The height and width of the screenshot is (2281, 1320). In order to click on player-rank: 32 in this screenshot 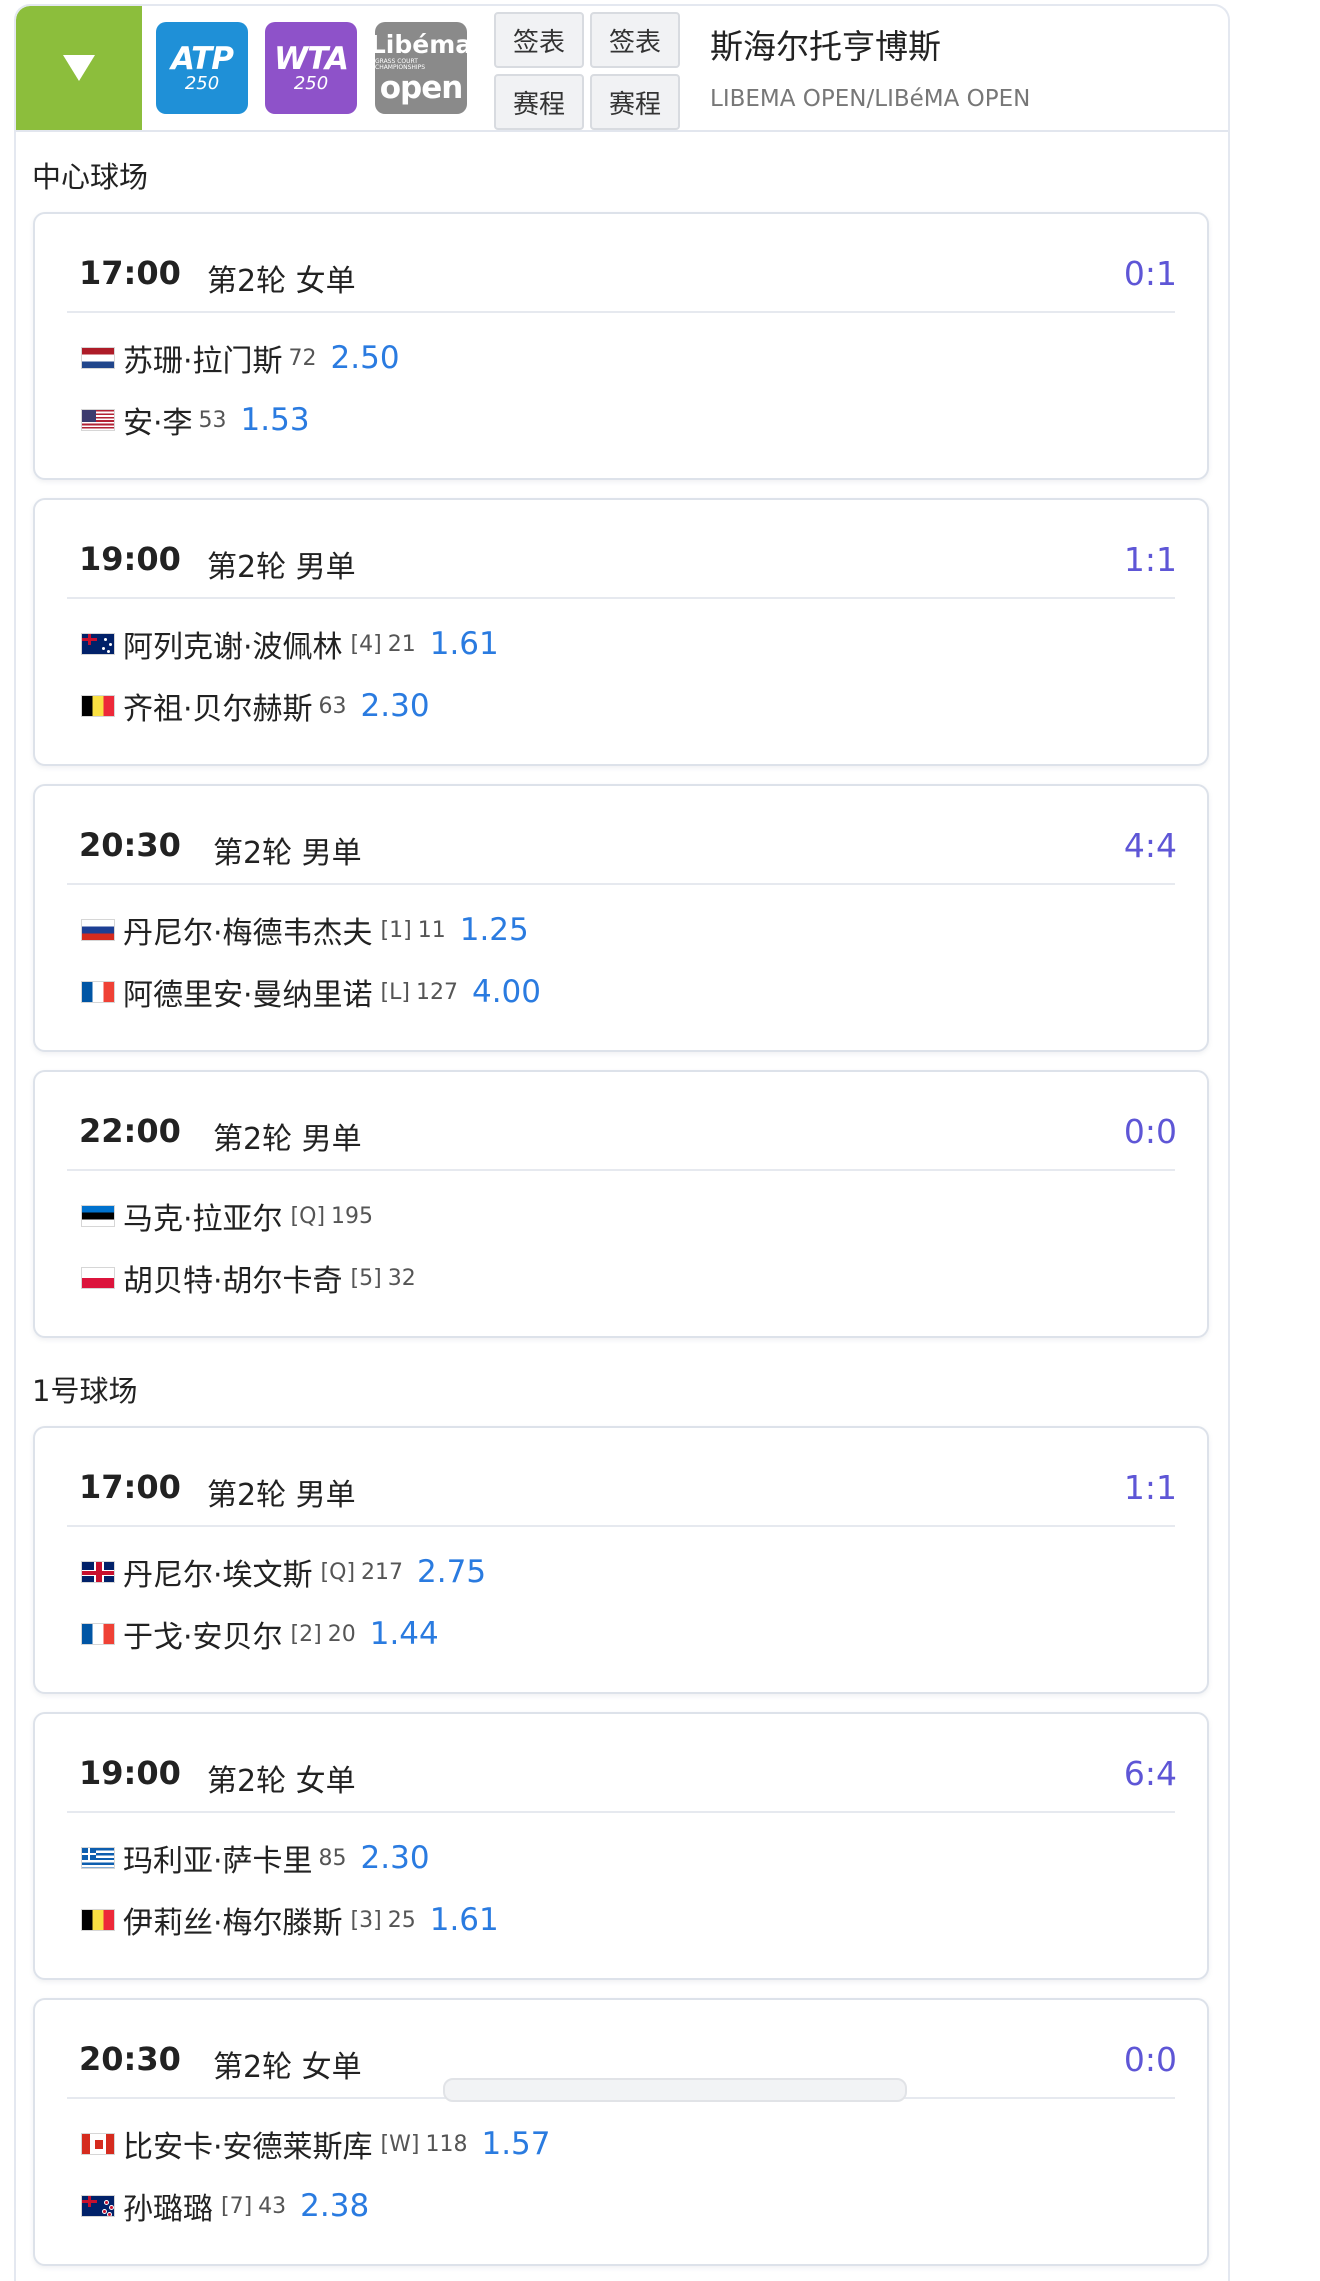, I will do `click(401, 1278)`.